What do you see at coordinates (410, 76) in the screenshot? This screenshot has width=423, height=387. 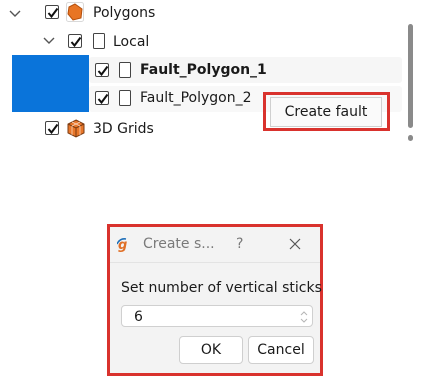 I see `vertical-scrollbar` at bounding box center [410, 76].